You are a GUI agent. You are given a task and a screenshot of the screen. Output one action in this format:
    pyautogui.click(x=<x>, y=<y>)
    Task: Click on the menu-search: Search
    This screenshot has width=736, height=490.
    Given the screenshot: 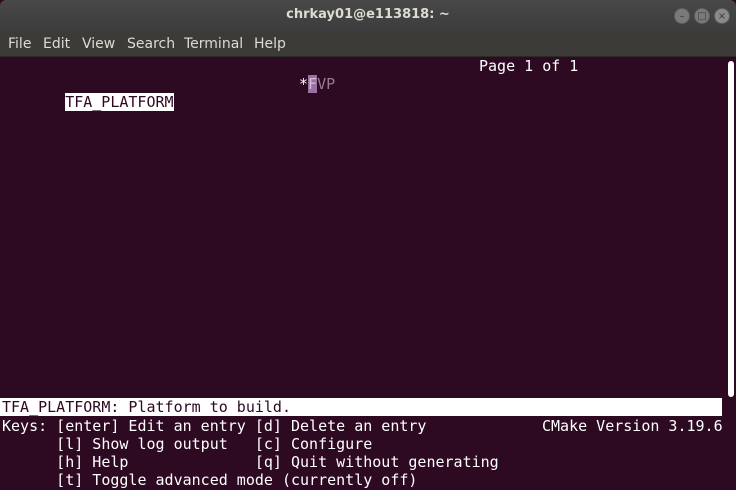 What is the action you would take?
    pyautogui.click(x=151, y=44)
    